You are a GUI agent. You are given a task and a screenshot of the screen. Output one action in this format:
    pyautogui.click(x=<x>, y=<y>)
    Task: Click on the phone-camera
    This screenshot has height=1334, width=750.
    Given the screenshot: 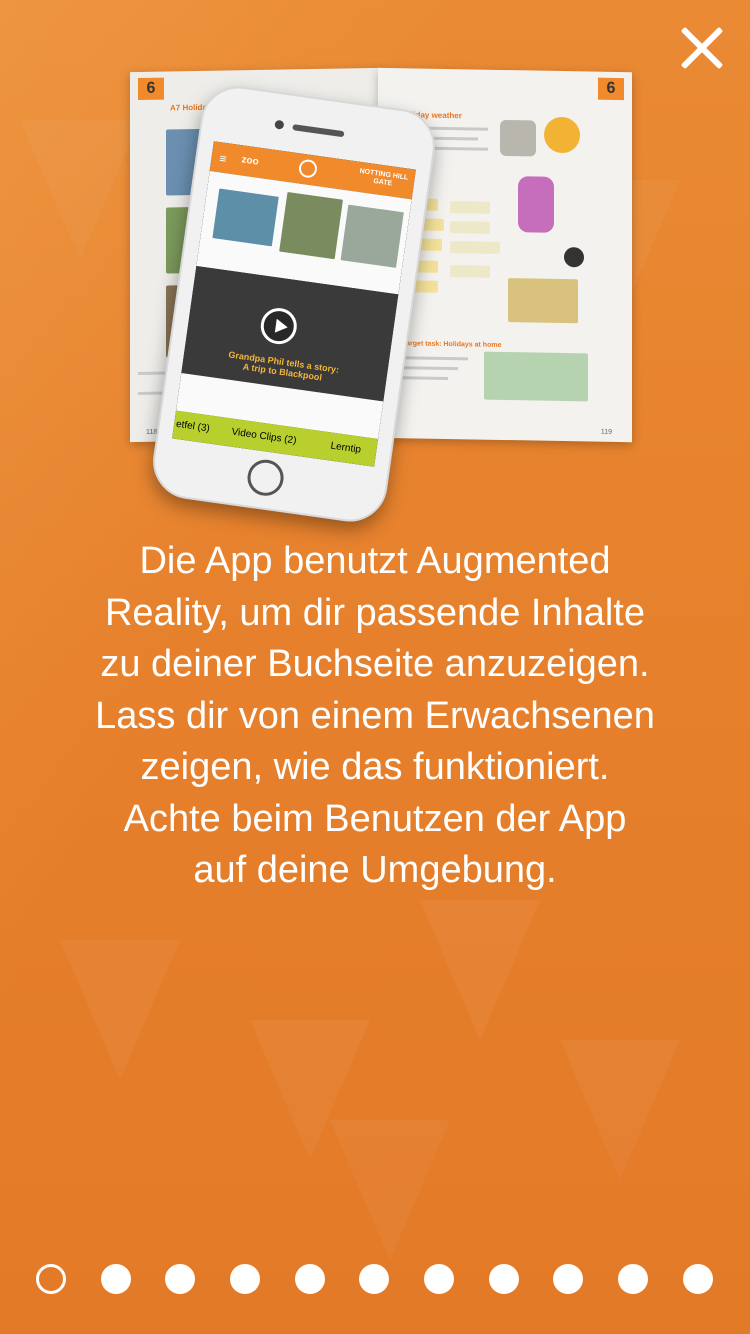 What is the action you would take?
    pyautogui.click(x=279, y=124)
    